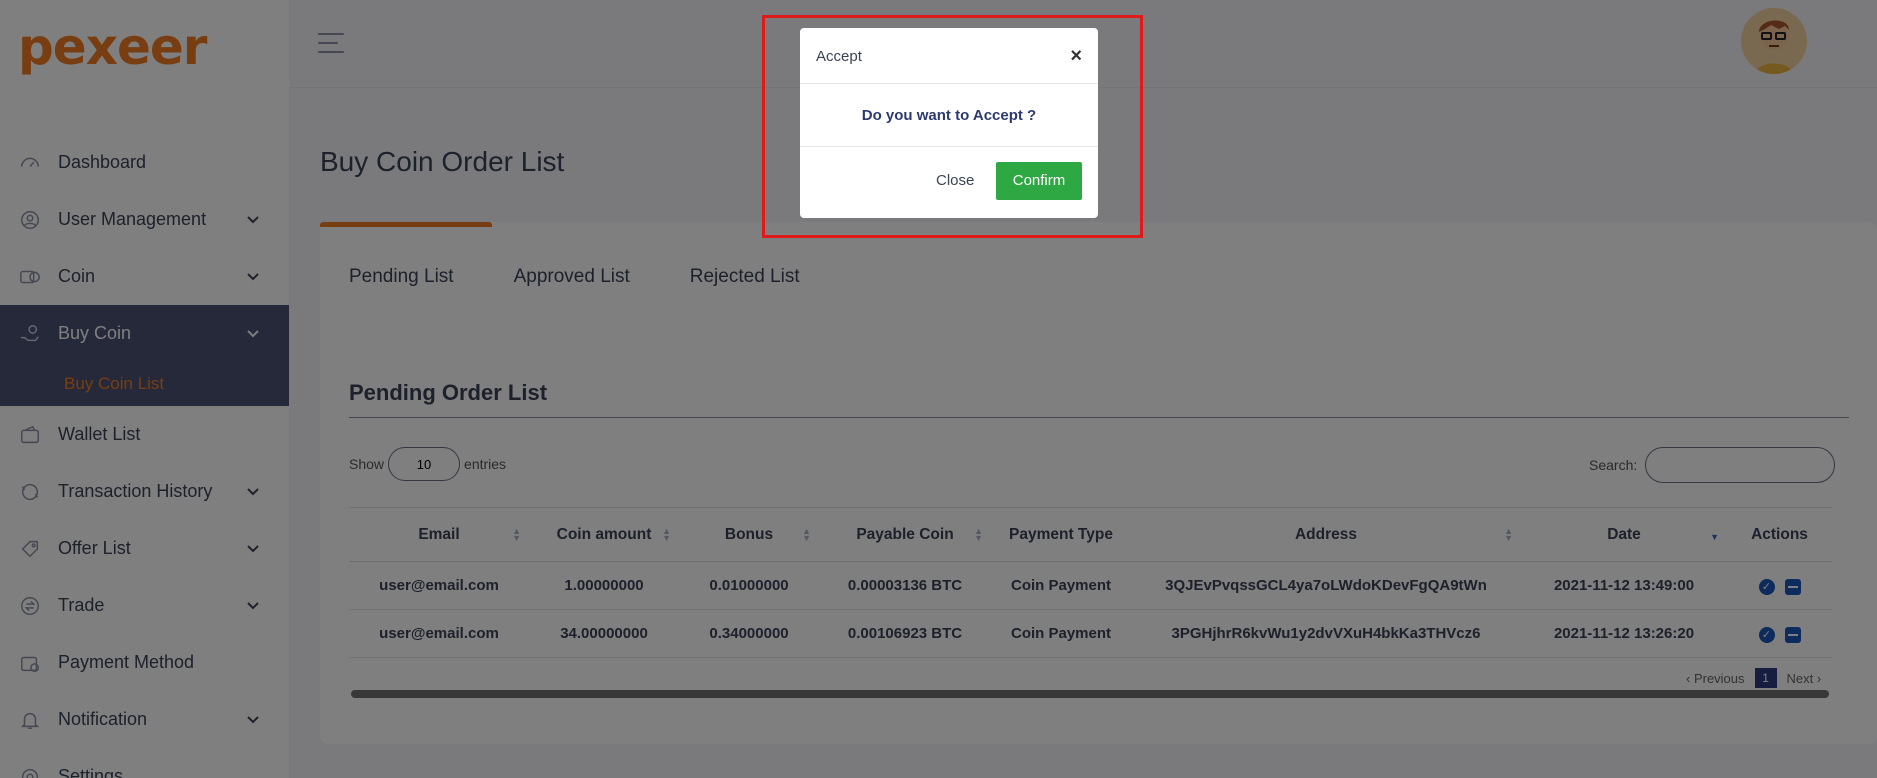 The image size is (1877, 778). Describe the element at coordinates (955, 180) in the screenshot. I see `close-button: Close` at that location.